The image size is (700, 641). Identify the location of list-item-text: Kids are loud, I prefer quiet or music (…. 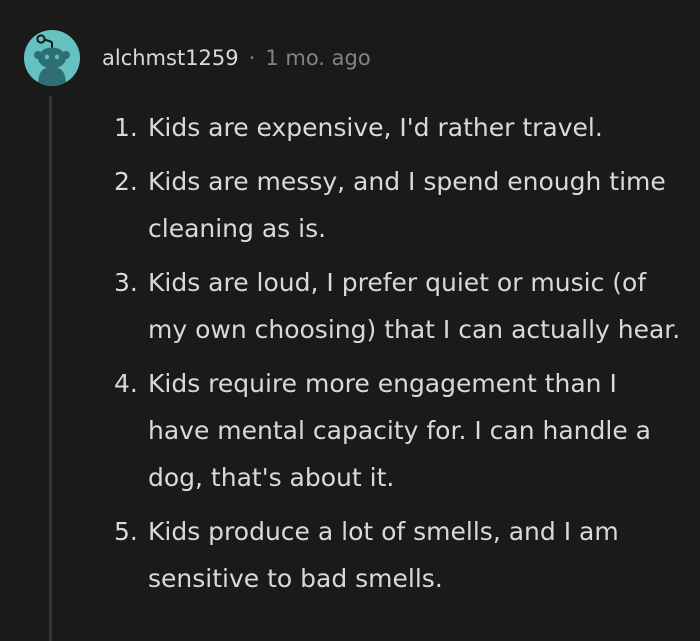
(414, 306).